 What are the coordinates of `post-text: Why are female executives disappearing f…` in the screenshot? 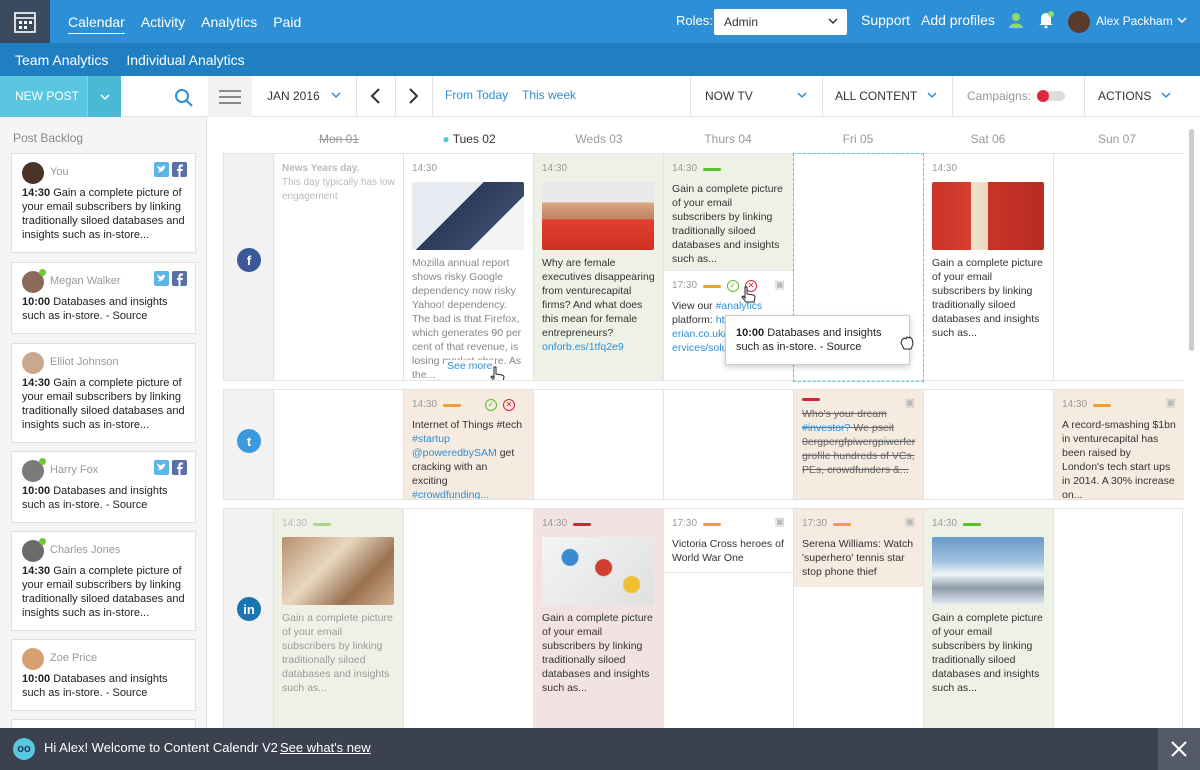 It's located at (598, 298).